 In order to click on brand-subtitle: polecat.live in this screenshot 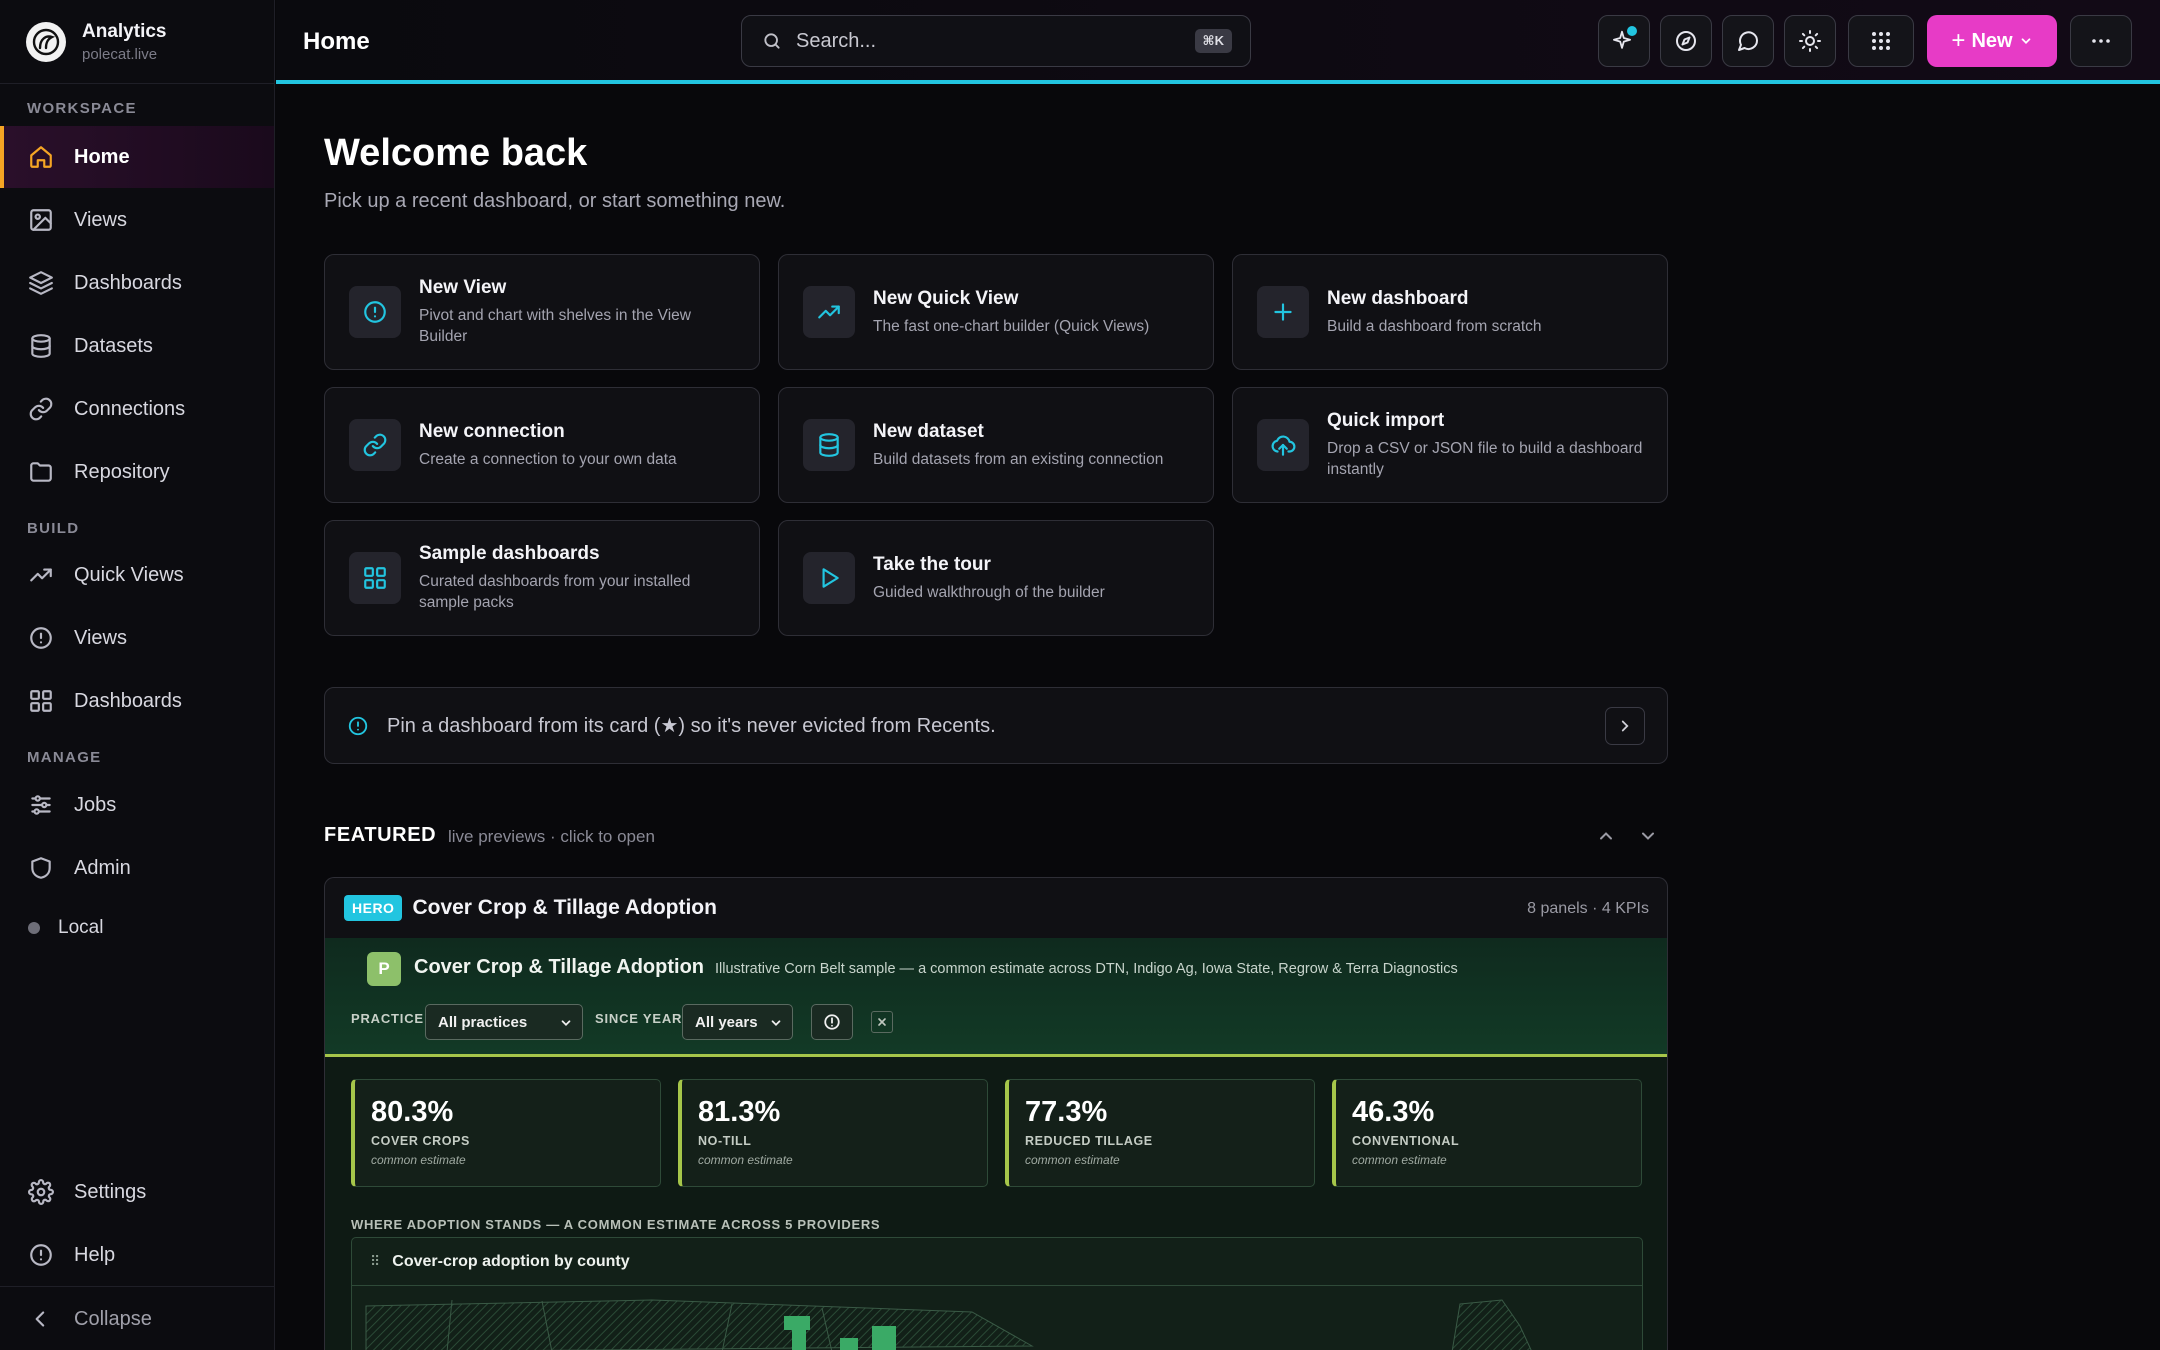, I will do `click(120, 54)`.